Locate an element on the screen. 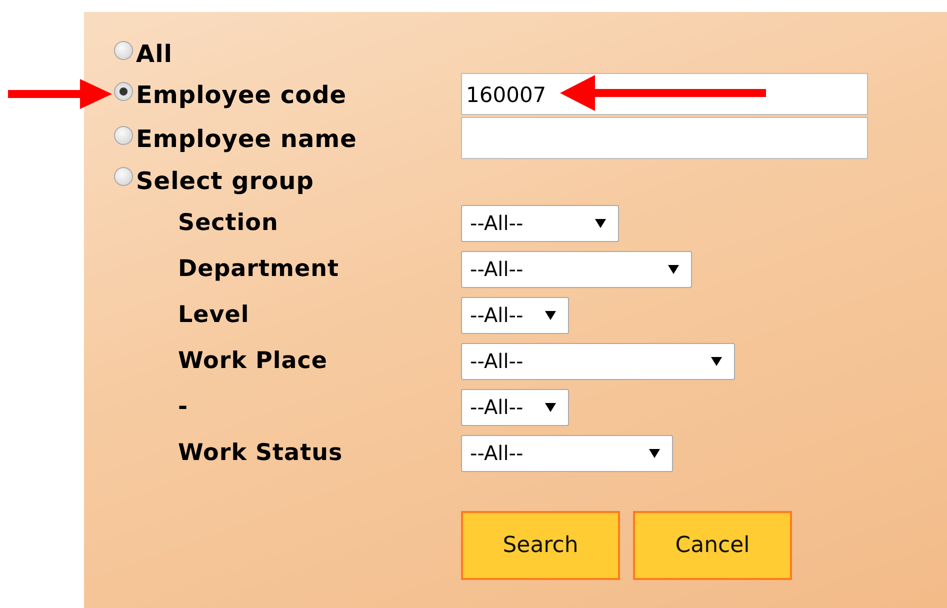  filter-label: Work Status is located at coordinates (260, 453).